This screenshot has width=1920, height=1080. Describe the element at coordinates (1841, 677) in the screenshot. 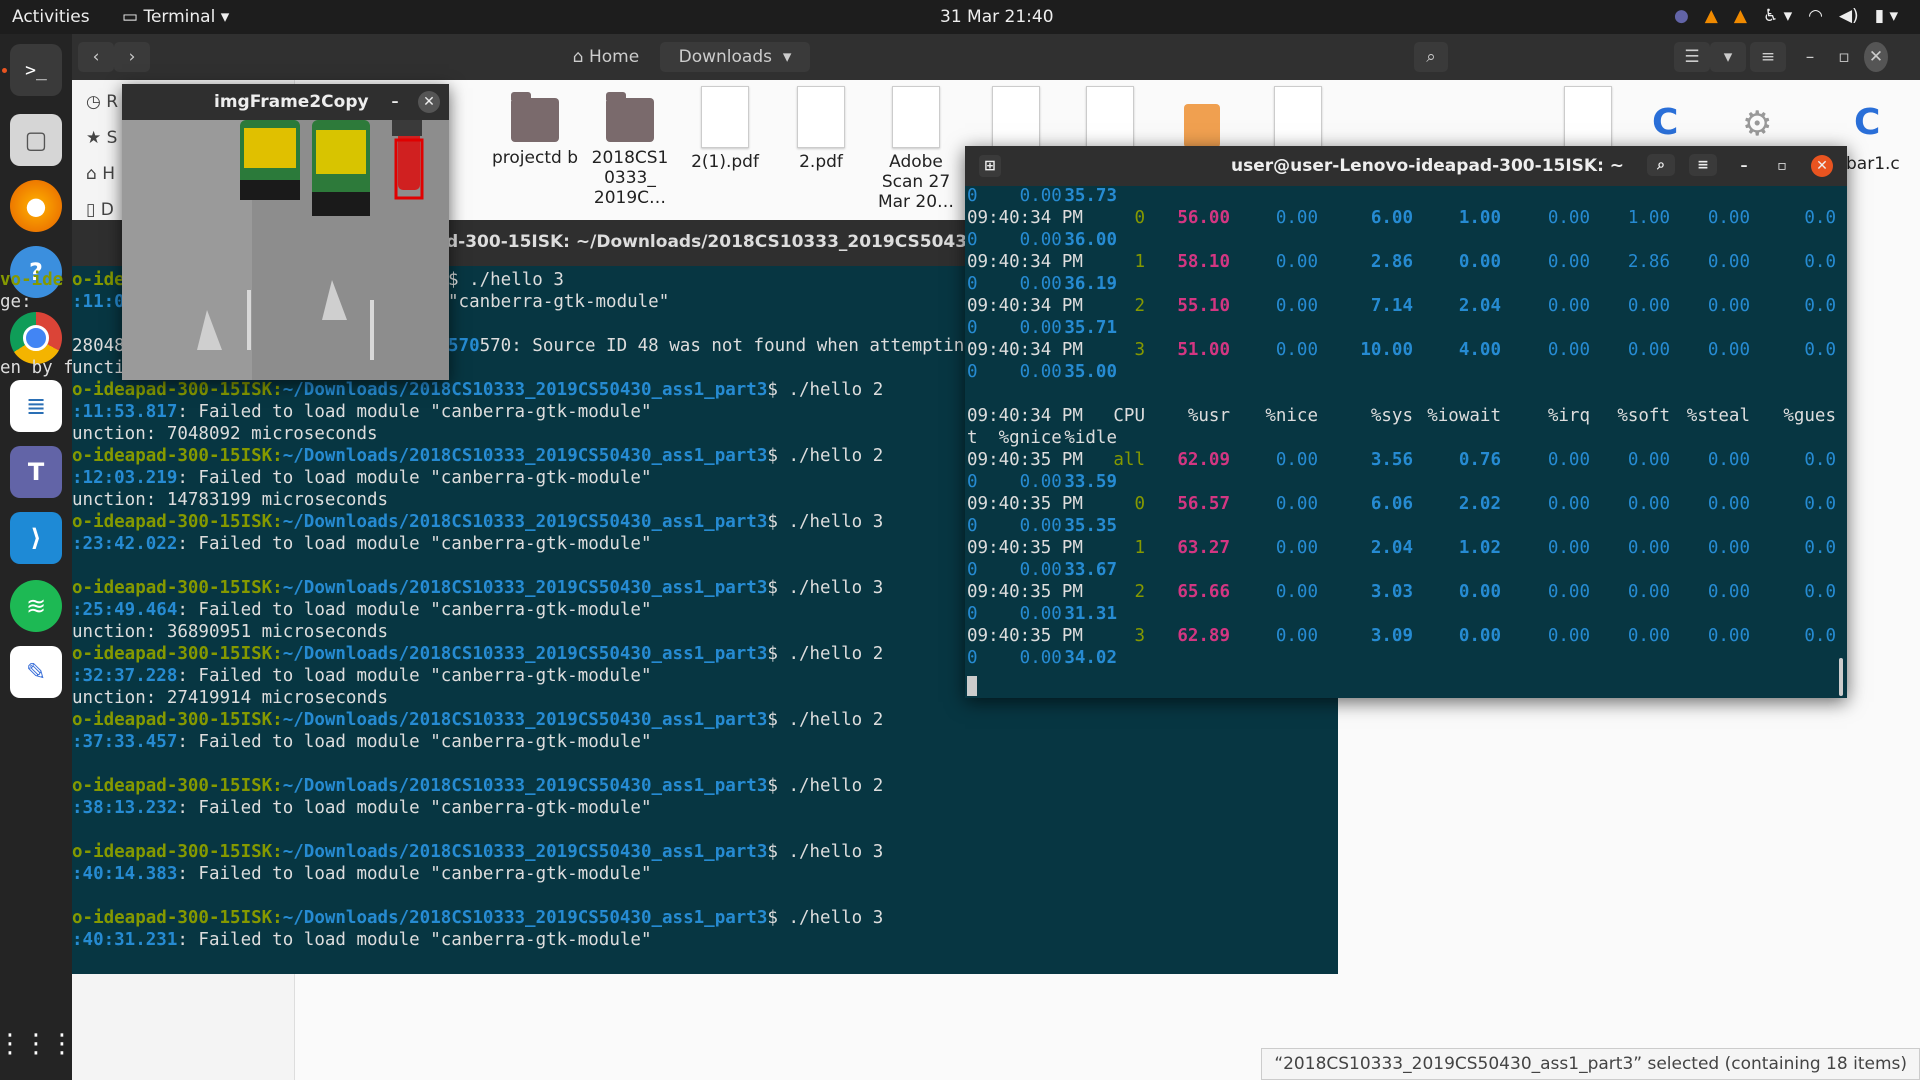

I see `scrollbar` at that location.